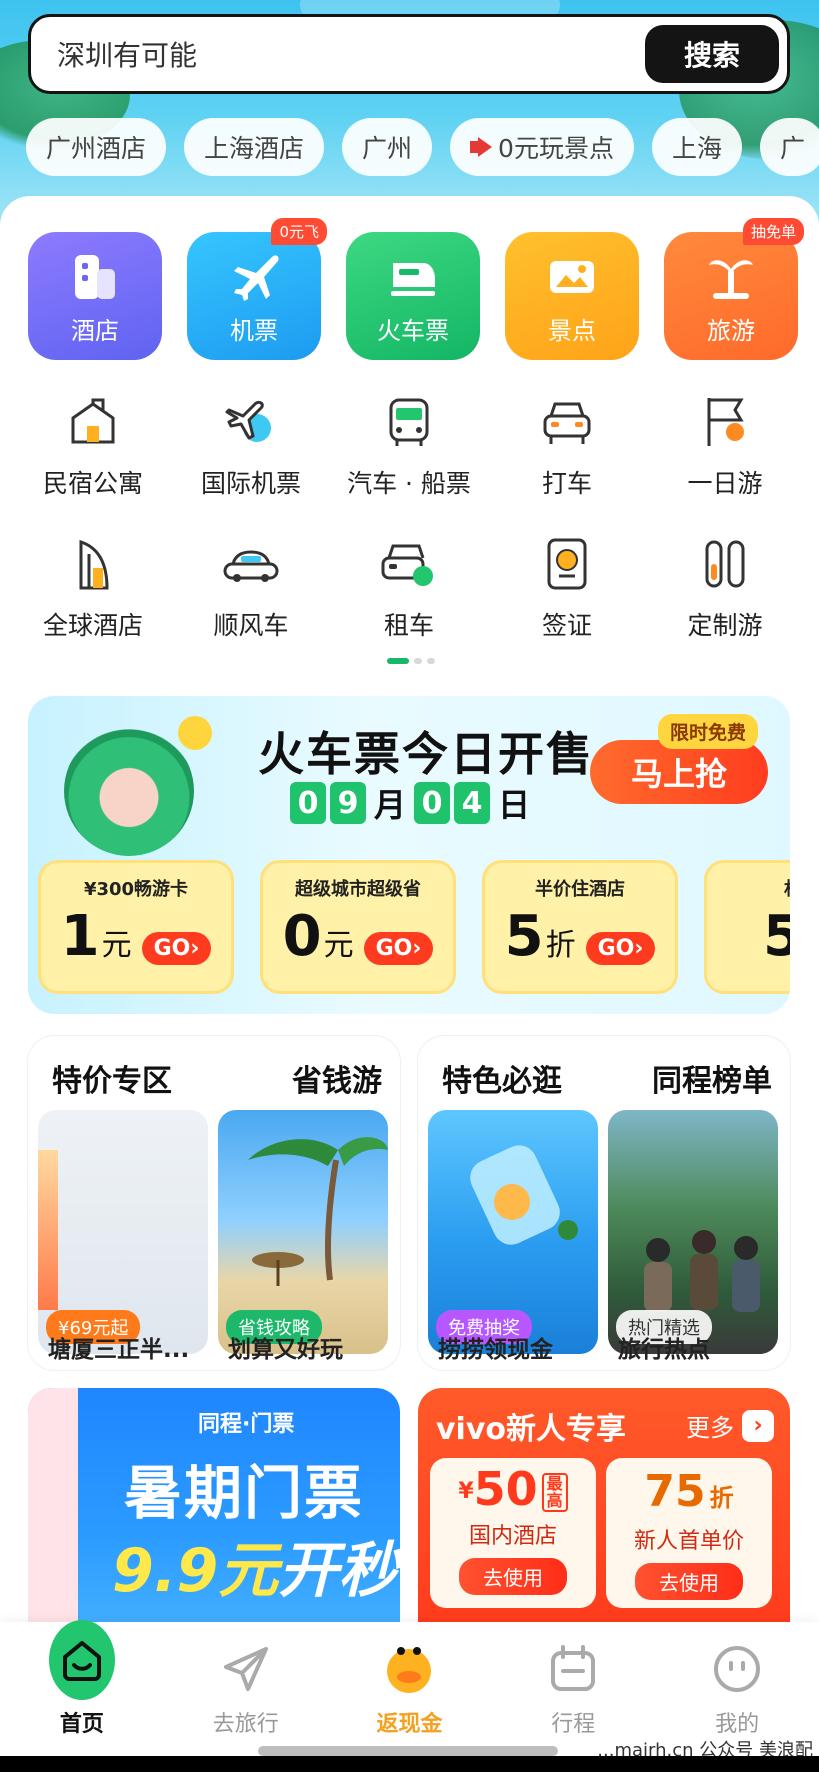 The width and height of the screenshot is (819, 1772). What do you see at coordinates (725, 588) in the screenshot?
I see `service-custom-tour: 定制游` at bounding box center [725, 588].